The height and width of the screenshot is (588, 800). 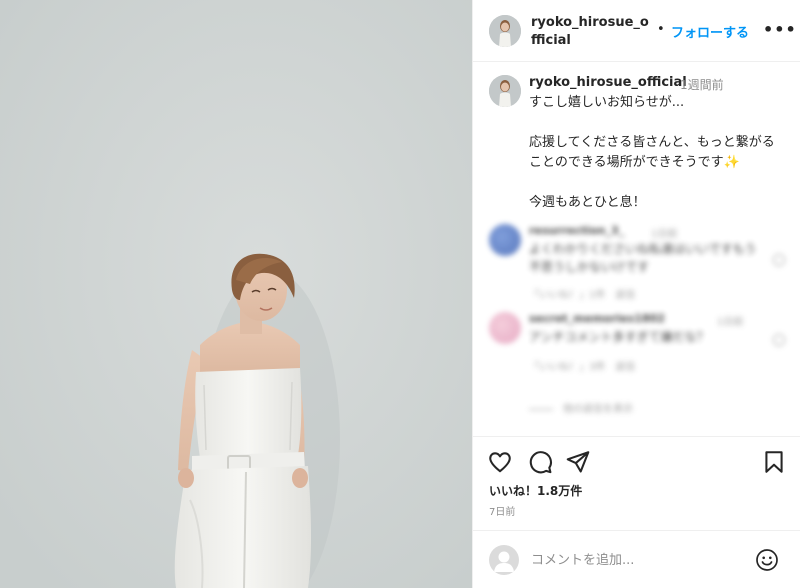 I want to click on comment-input, so click(x=636, y=560).